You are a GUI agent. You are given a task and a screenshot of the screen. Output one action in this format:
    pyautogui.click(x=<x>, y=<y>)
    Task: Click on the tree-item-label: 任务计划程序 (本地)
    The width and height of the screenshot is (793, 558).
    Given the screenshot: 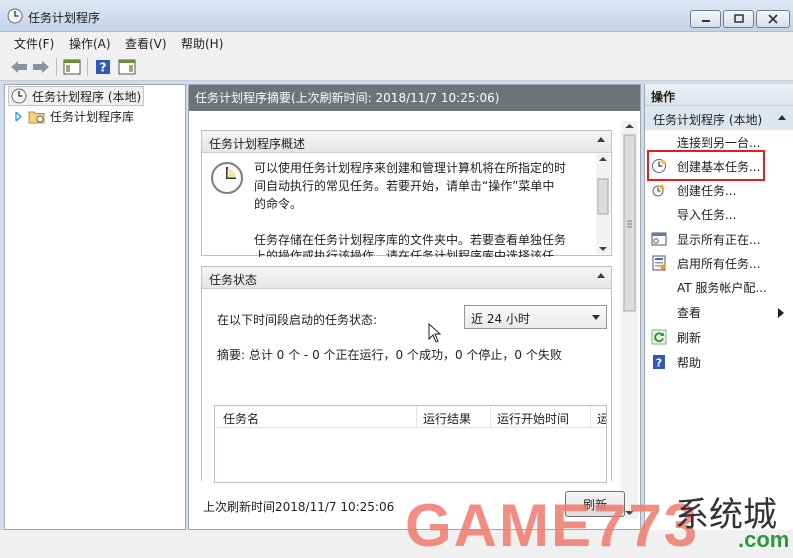 What is the action you would take?
    pyautogui.click(x=87, y=96)
    